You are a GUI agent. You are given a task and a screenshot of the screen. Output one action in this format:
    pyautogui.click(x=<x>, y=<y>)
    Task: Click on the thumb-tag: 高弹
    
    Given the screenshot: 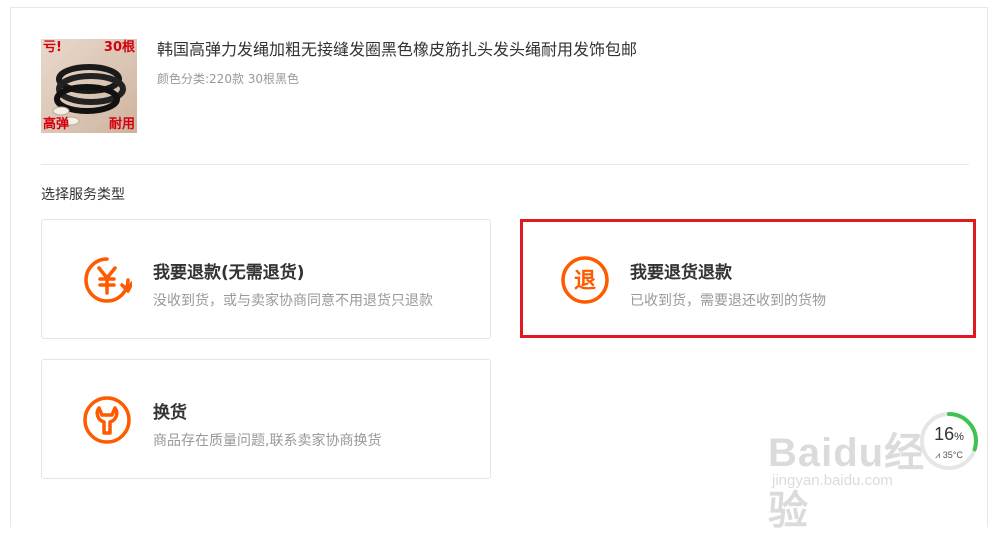 What is the action you would take?
    pyautogui.click(x=56, y=124)
    